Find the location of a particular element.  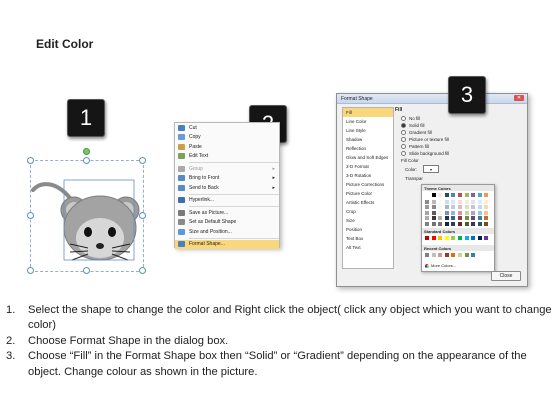

fill-option-radio: Picture or texture fill is located at coordinates (458, 139).